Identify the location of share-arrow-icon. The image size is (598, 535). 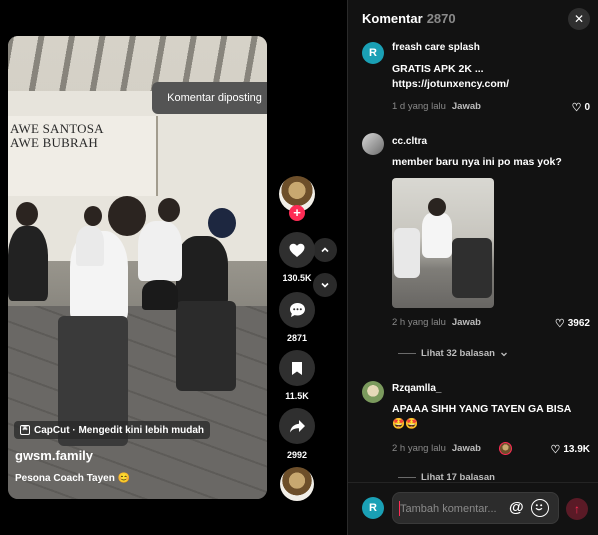
(297, 425).